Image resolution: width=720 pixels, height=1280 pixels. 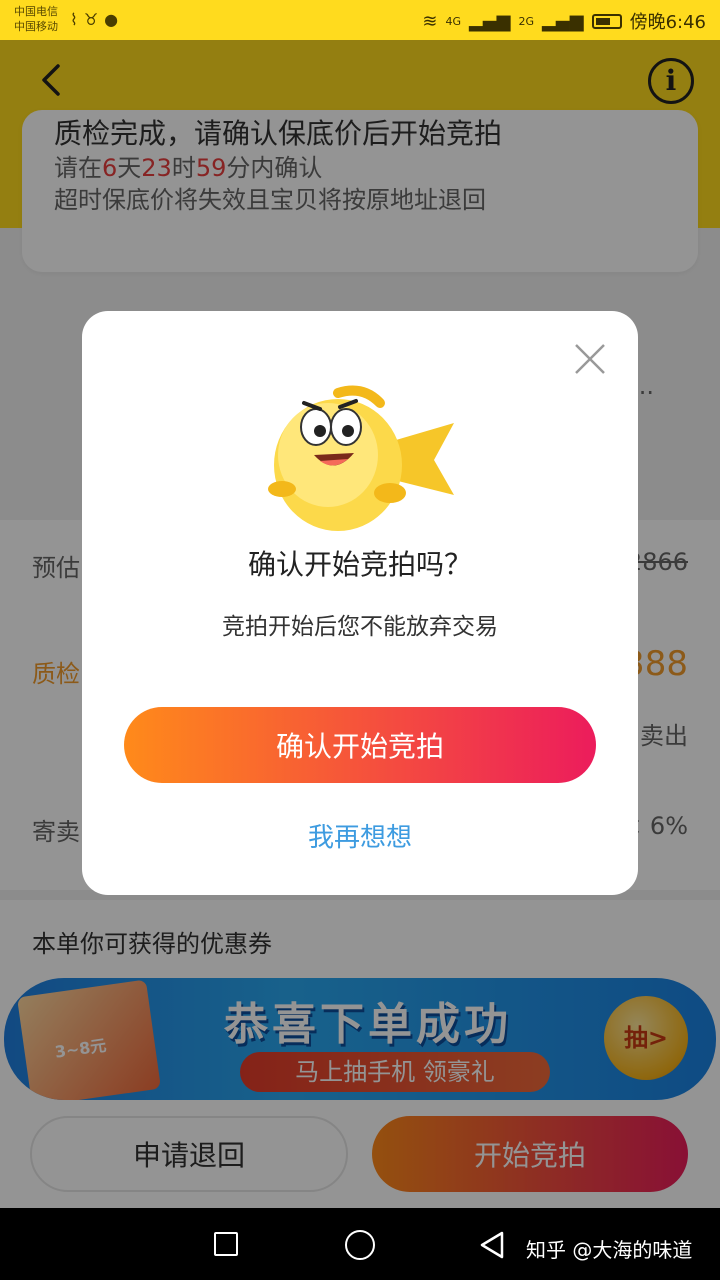 I want to click on dialog-title: 确认开始竞拍吗？, so click(x=359, y=564).